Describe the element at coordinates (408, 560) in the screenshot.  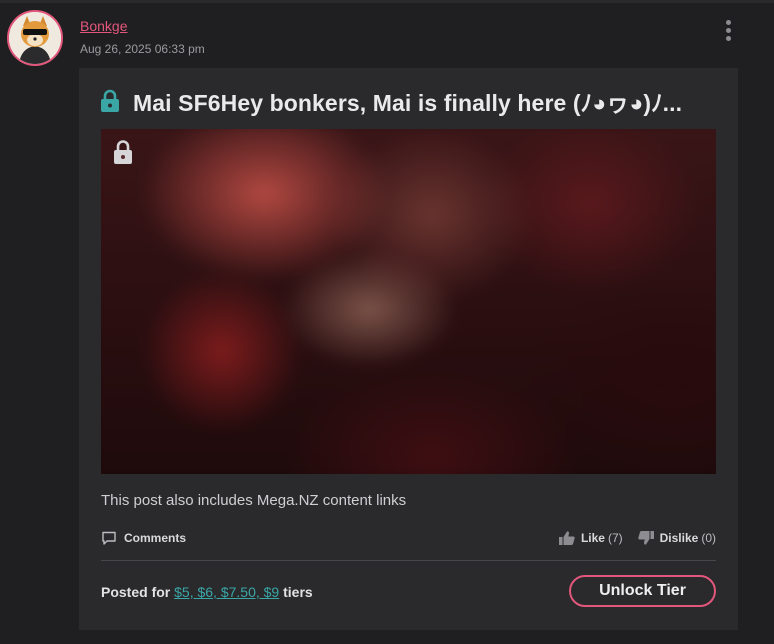
I see `card-divider` at that location.